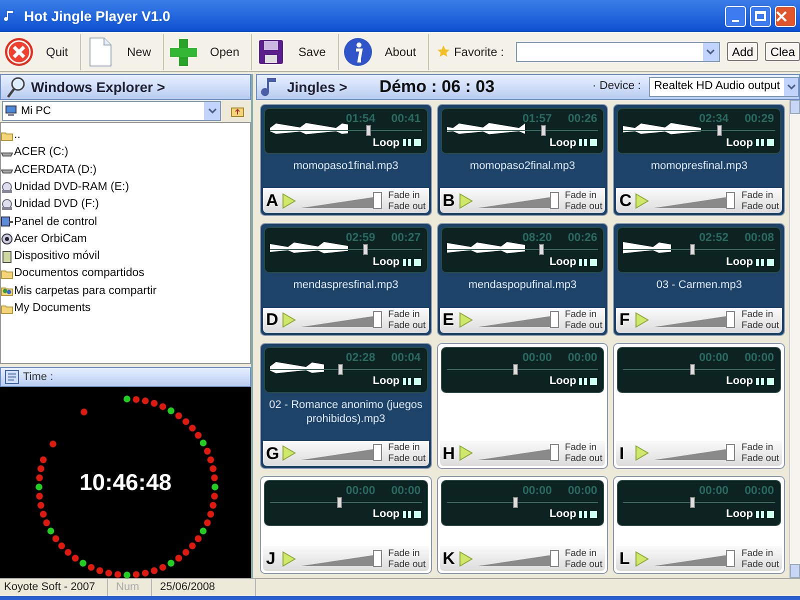  What do you see at coordinates (56, 222) in the screenshot?
I see `file-list-item: Panel de control` at bounding box center [56, 222].